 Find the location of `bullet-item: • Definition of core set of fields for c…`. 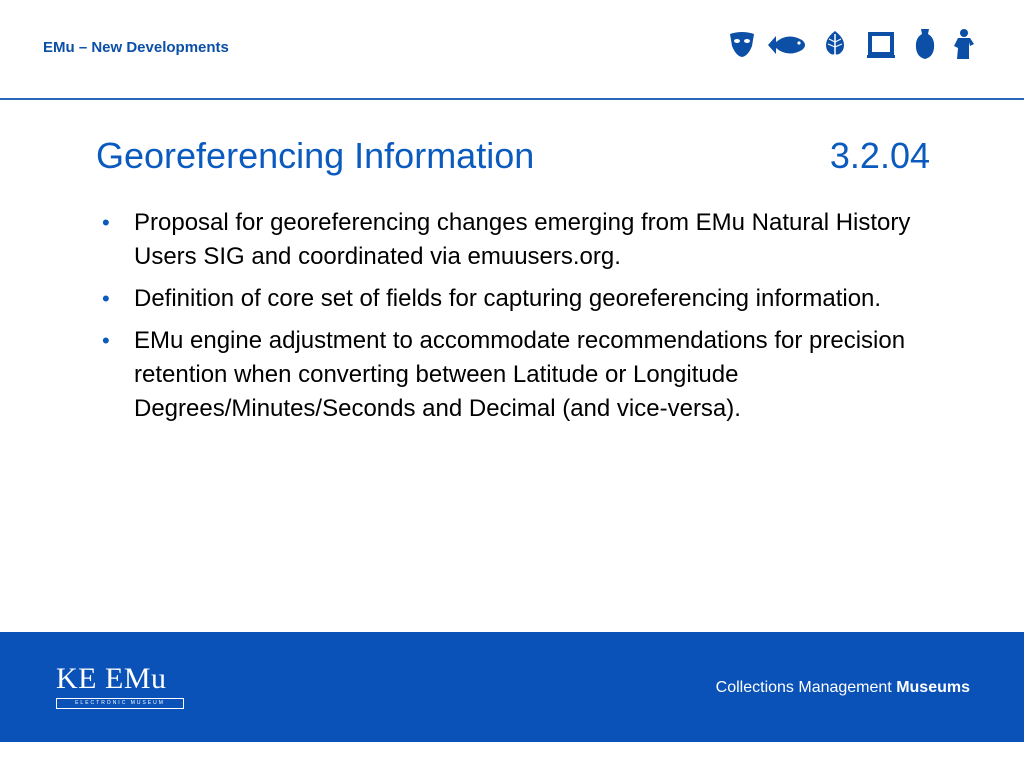

bullet-item: • Definition of core set of fields for c… is located at coordinates (516, 299).